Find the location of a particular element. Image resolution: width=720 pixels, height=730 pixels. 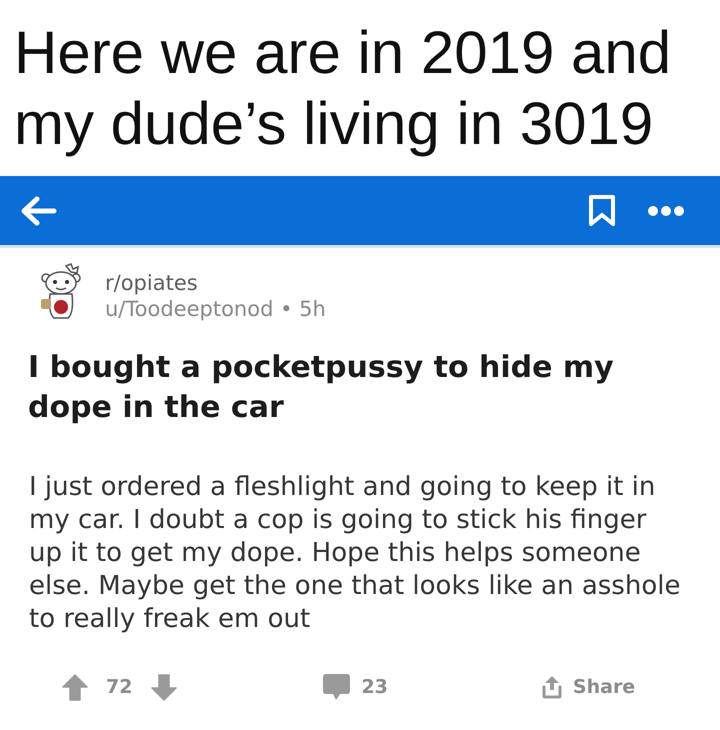

vote-count: 72 is located at coordinates (119, 687).